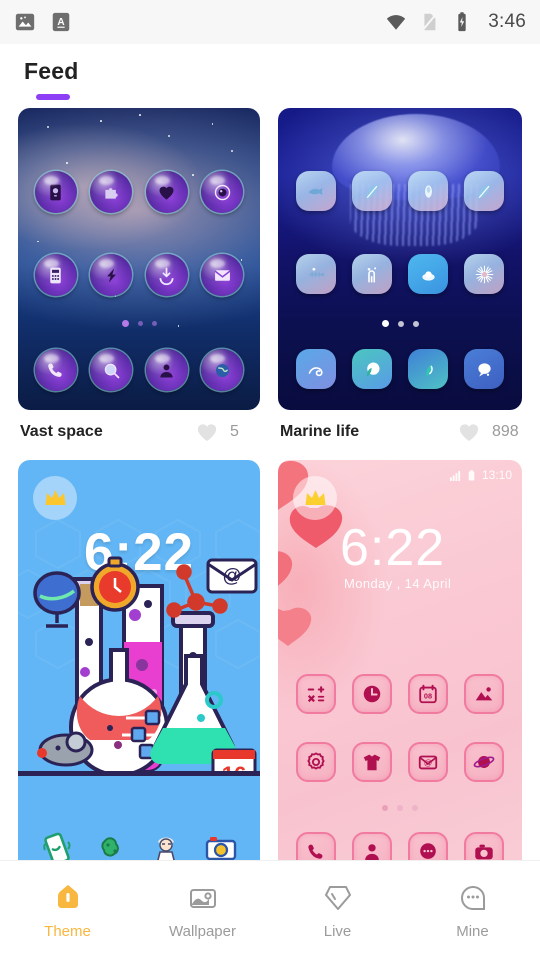 This screenshot has width=540, height=960. Describe the element at coordinates (400, 762) in the screenshot. I see `theme-icon-row-2: @` at that location.